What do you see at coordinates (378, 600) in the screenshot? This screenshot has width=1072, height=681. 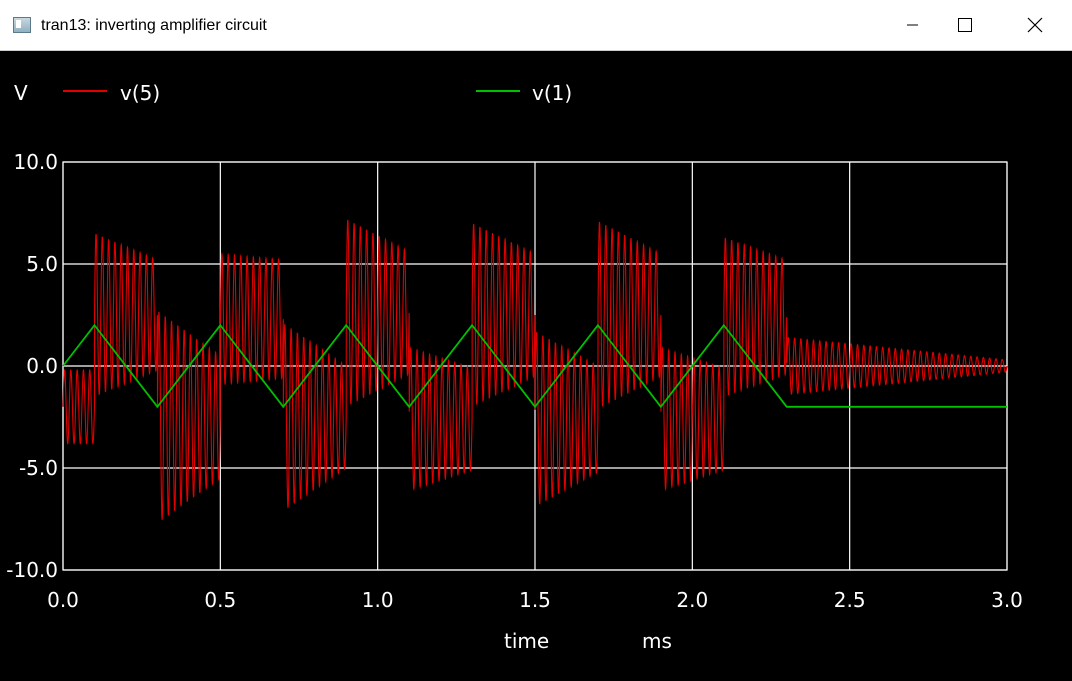 I see `x-tick-label: 1.0` at bounding box center [378, 600].